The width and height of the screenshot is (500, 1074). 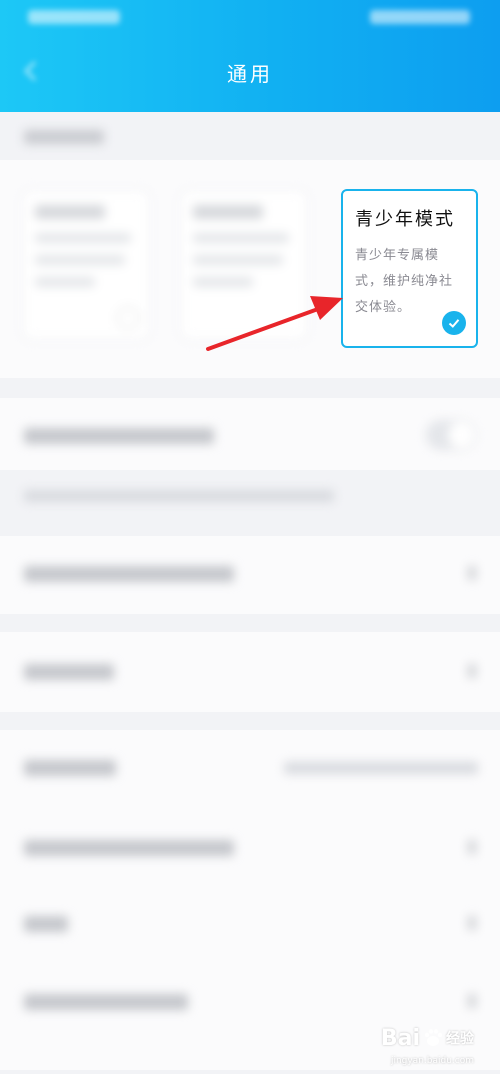 What do you see at coordinates (74, 17) in the screenshot?
I see `status-bar-left` at bounding box center [74, 17].